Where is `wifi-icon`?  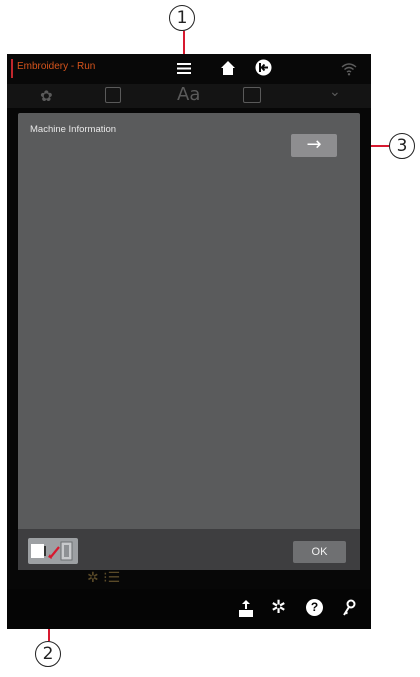
wifi-icon is located at coordinates (349, 68).